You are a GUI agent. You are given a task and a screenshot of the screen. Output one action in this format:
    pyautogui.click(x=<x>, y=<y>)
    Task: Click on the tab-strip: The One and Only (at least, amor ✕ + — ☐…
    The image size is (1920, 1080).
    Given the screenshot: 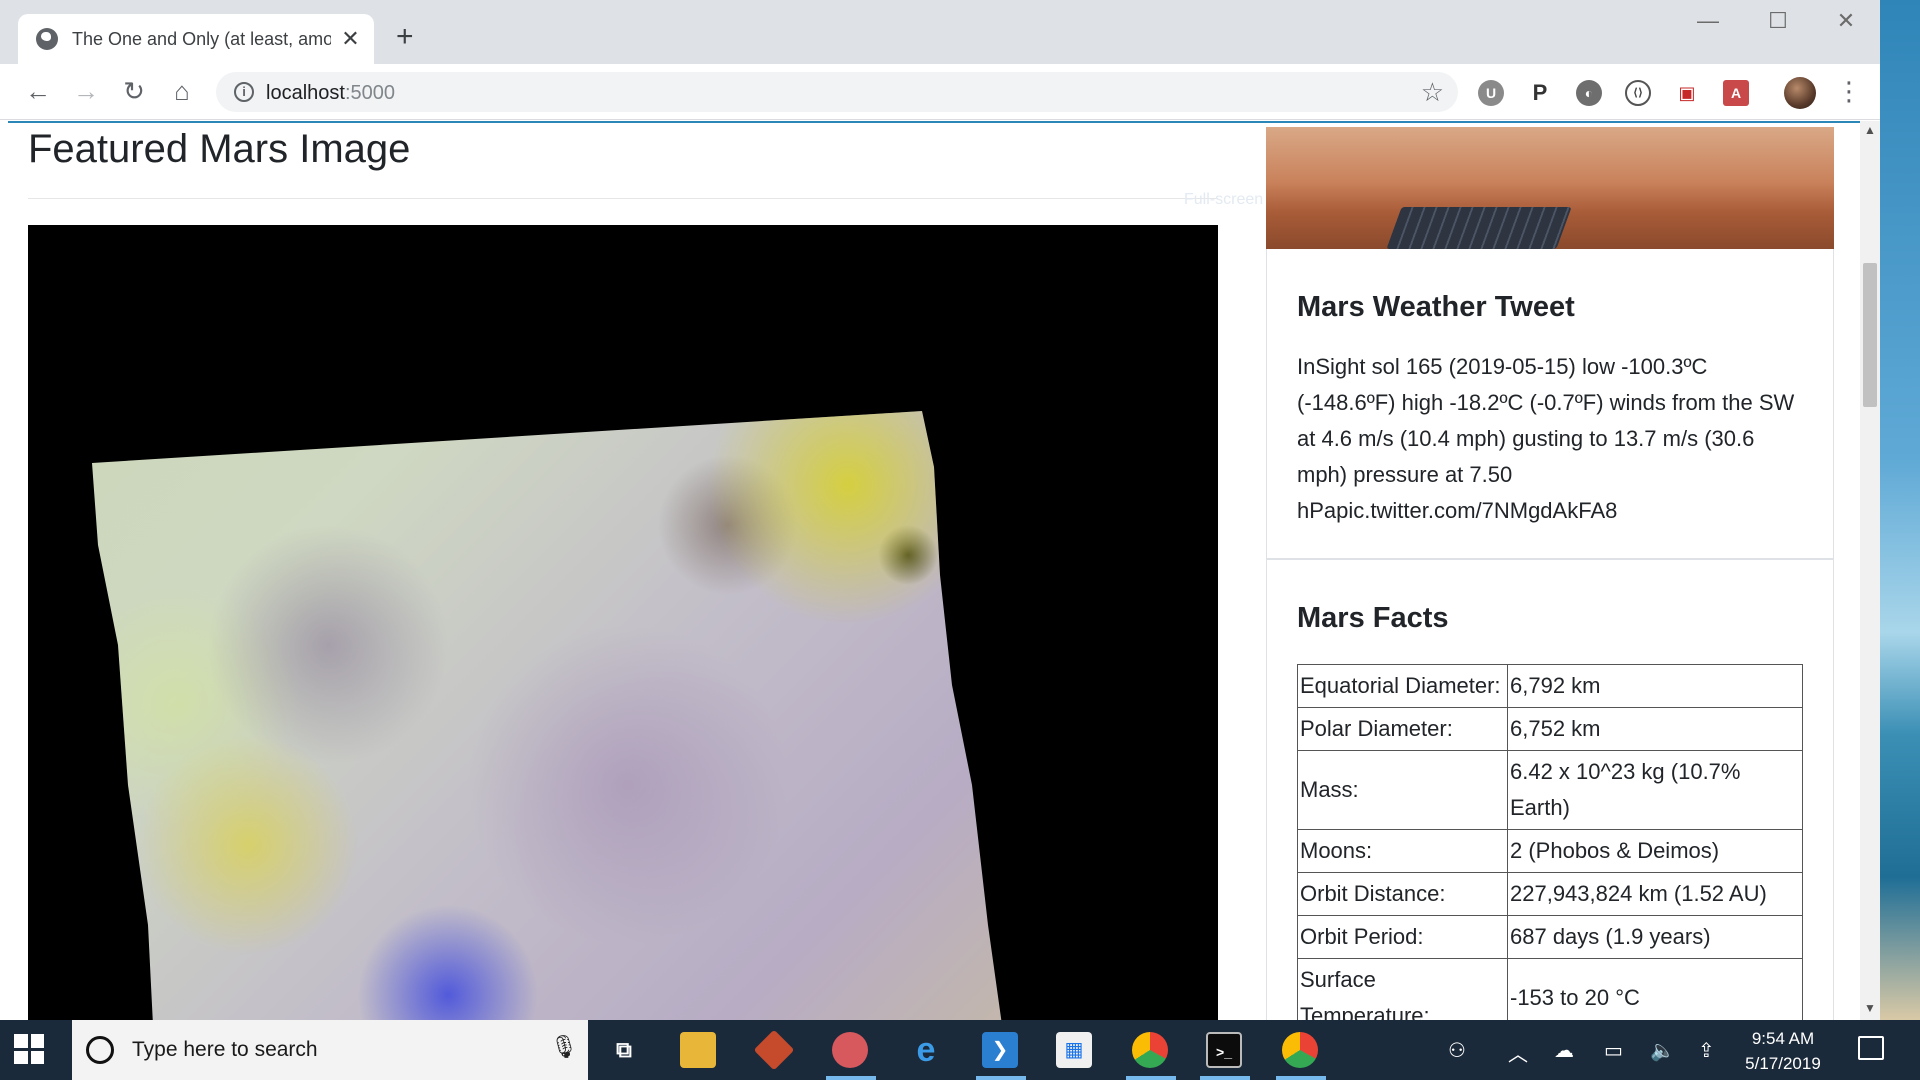 What is the action you would take?
    pyautogui.click(x=940, y=32)
    